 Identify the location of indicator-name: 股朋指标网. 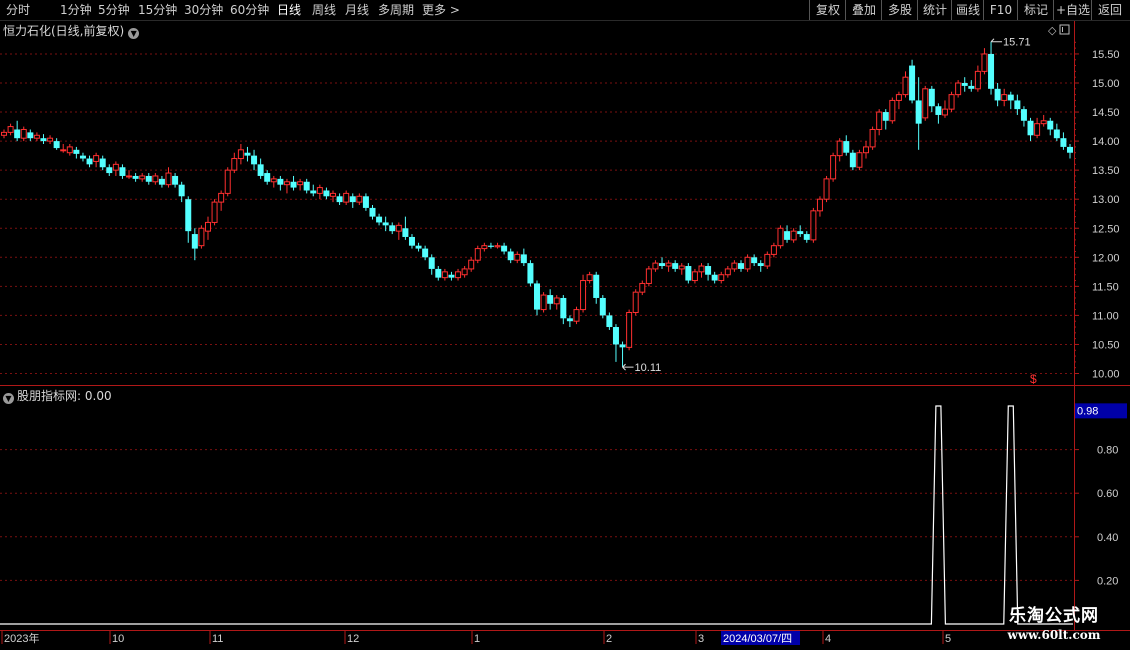
(47, 396).